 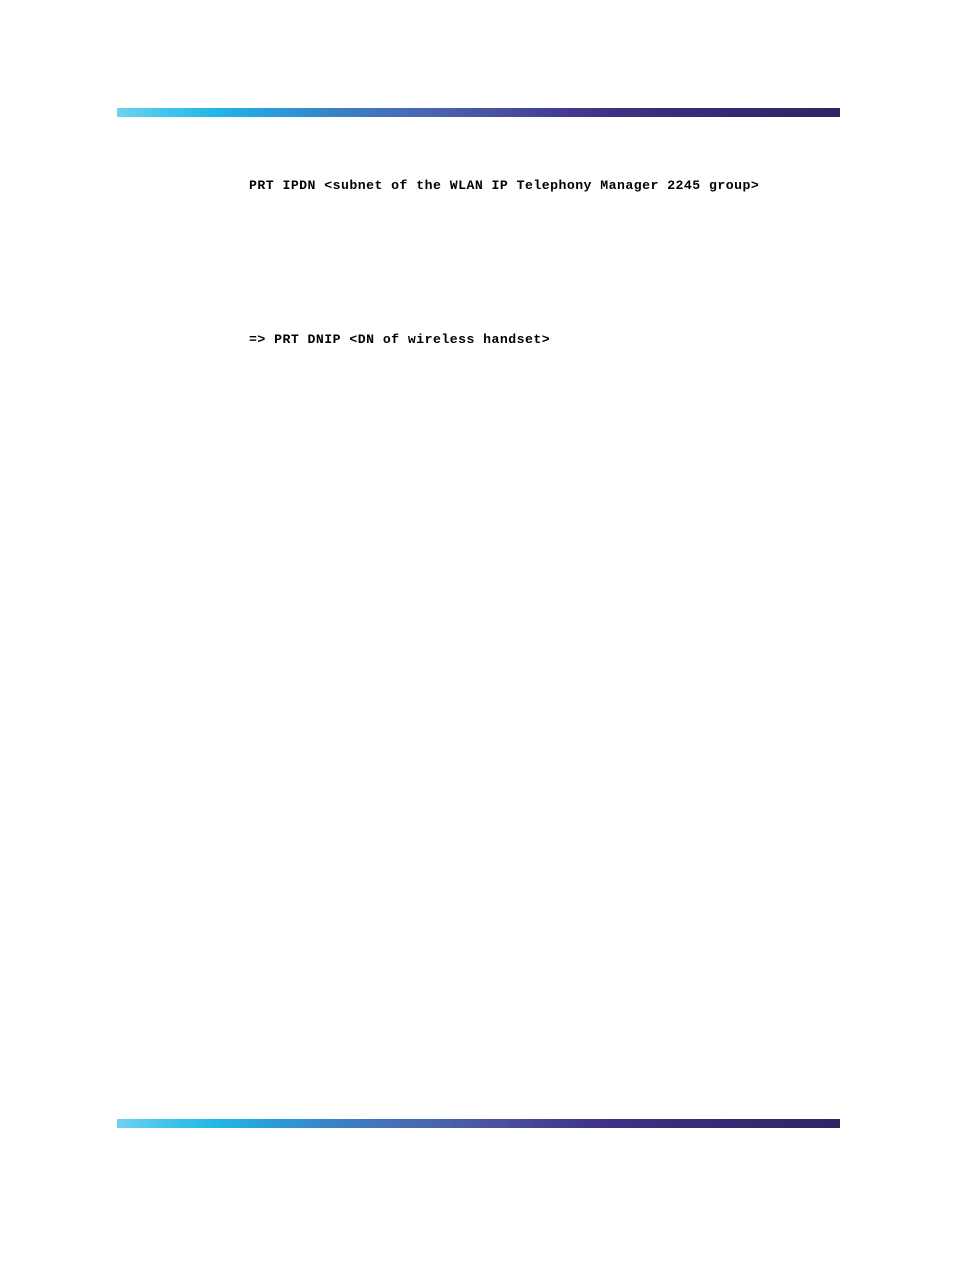 What do you see at coordinates (478, 112) in the screenshot?
I see `header-gradient-rule` at bounding box center [478, 112].